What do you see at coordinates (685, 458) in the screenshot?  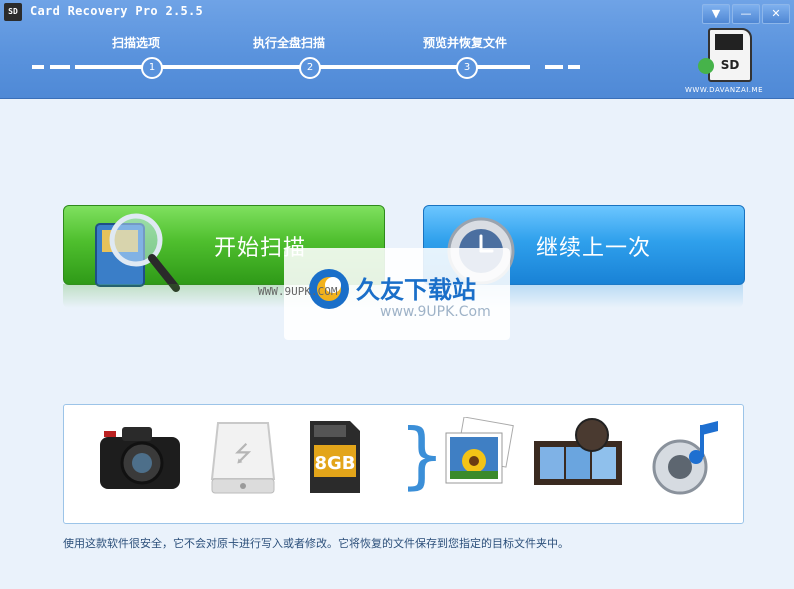 I see `speaker-music-icon` at bounding box center [685, 458].